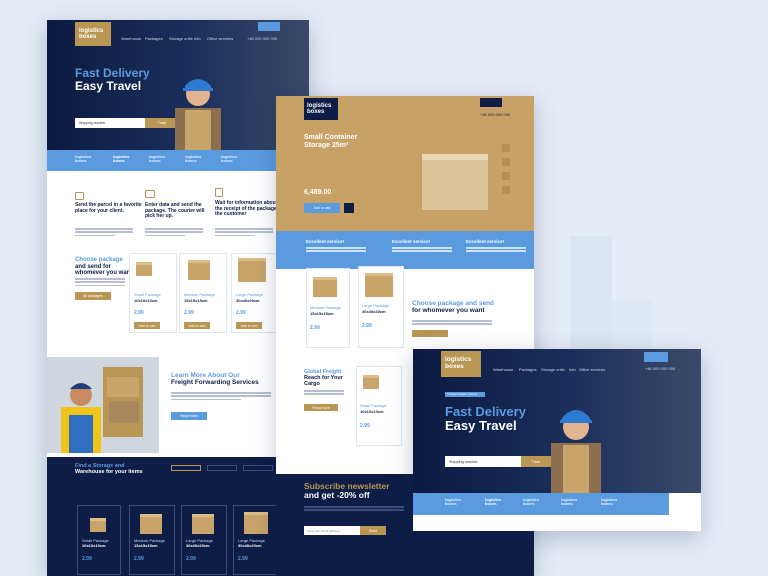  I want to click on courier-photo, so click(576, 451).